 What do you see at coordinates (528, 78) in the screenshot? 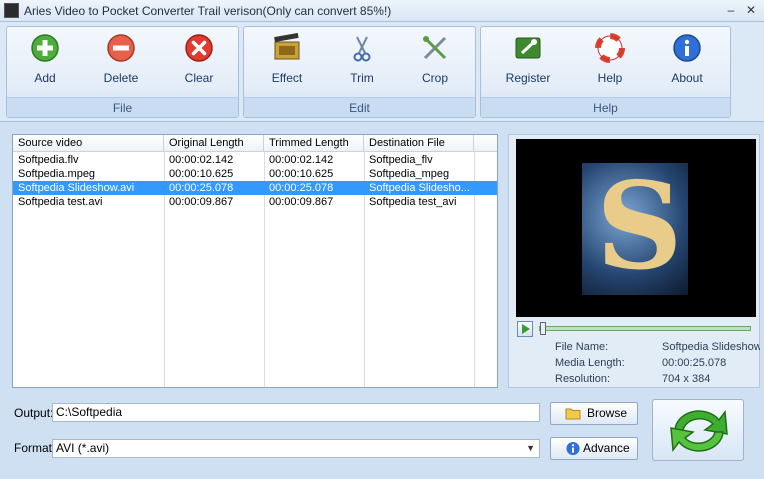
I see `register-label: Register` at bounding box center [528, 78].